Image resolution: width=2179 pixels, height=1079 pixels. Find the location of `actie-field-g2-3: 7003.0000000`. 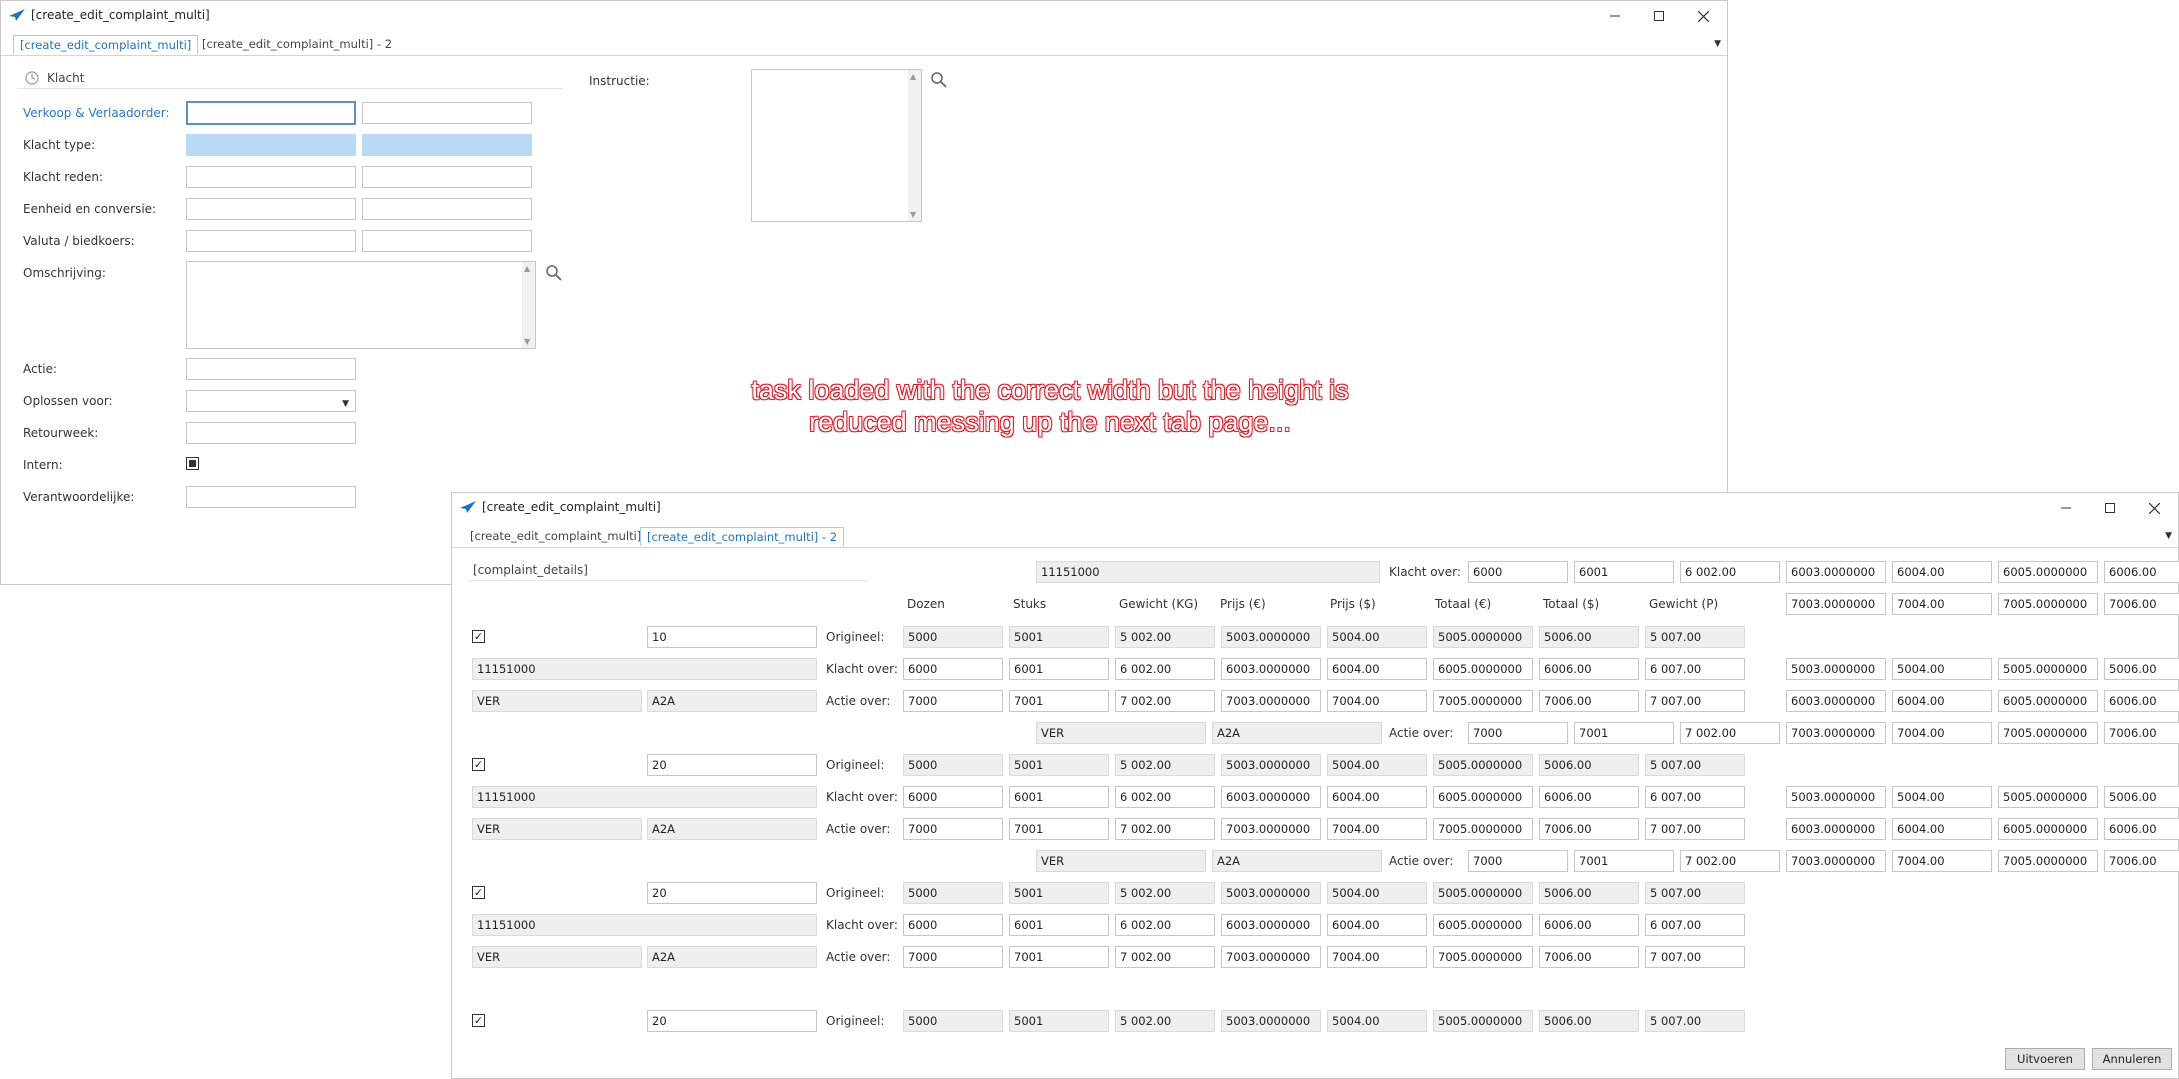

actie-field-g2-3: 7003.0000000 is located at coordinates (1271, 957).